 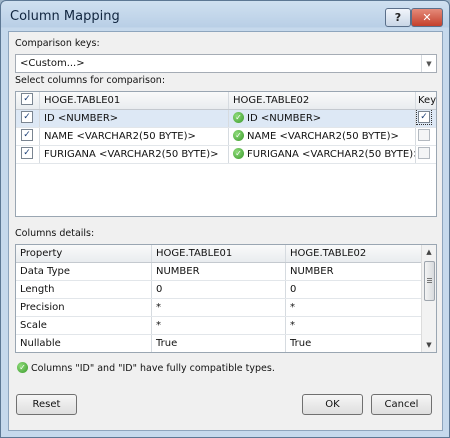 I want to click on header-key: Key, so click(x=426, y=100).